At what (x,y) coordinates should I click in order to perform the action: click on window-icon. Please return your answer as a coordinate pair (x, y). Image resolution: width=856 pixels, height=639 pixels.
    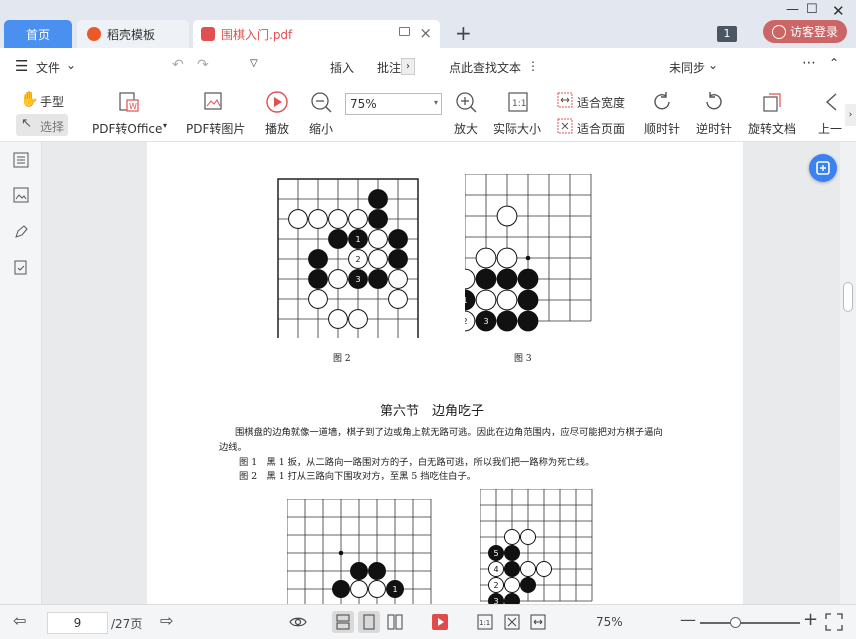
    Looking at the image, I should click on (404, 31).